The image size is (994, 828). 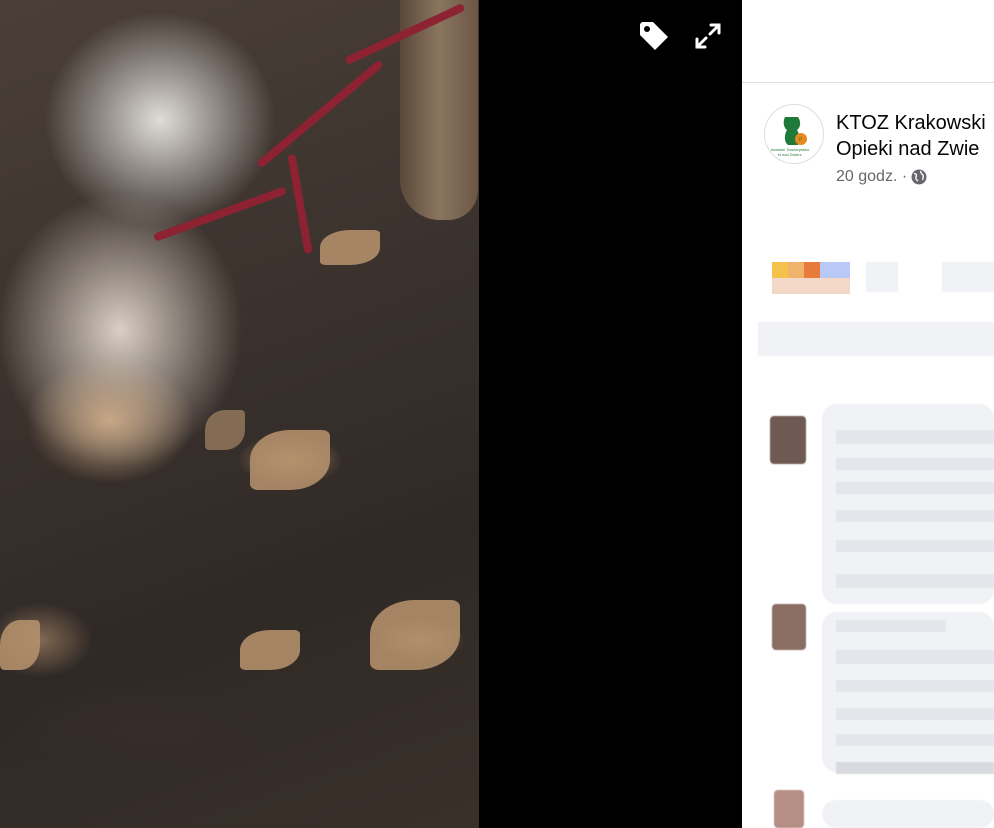 I want to click on panel-top-bar, so click(x=868, y=41).